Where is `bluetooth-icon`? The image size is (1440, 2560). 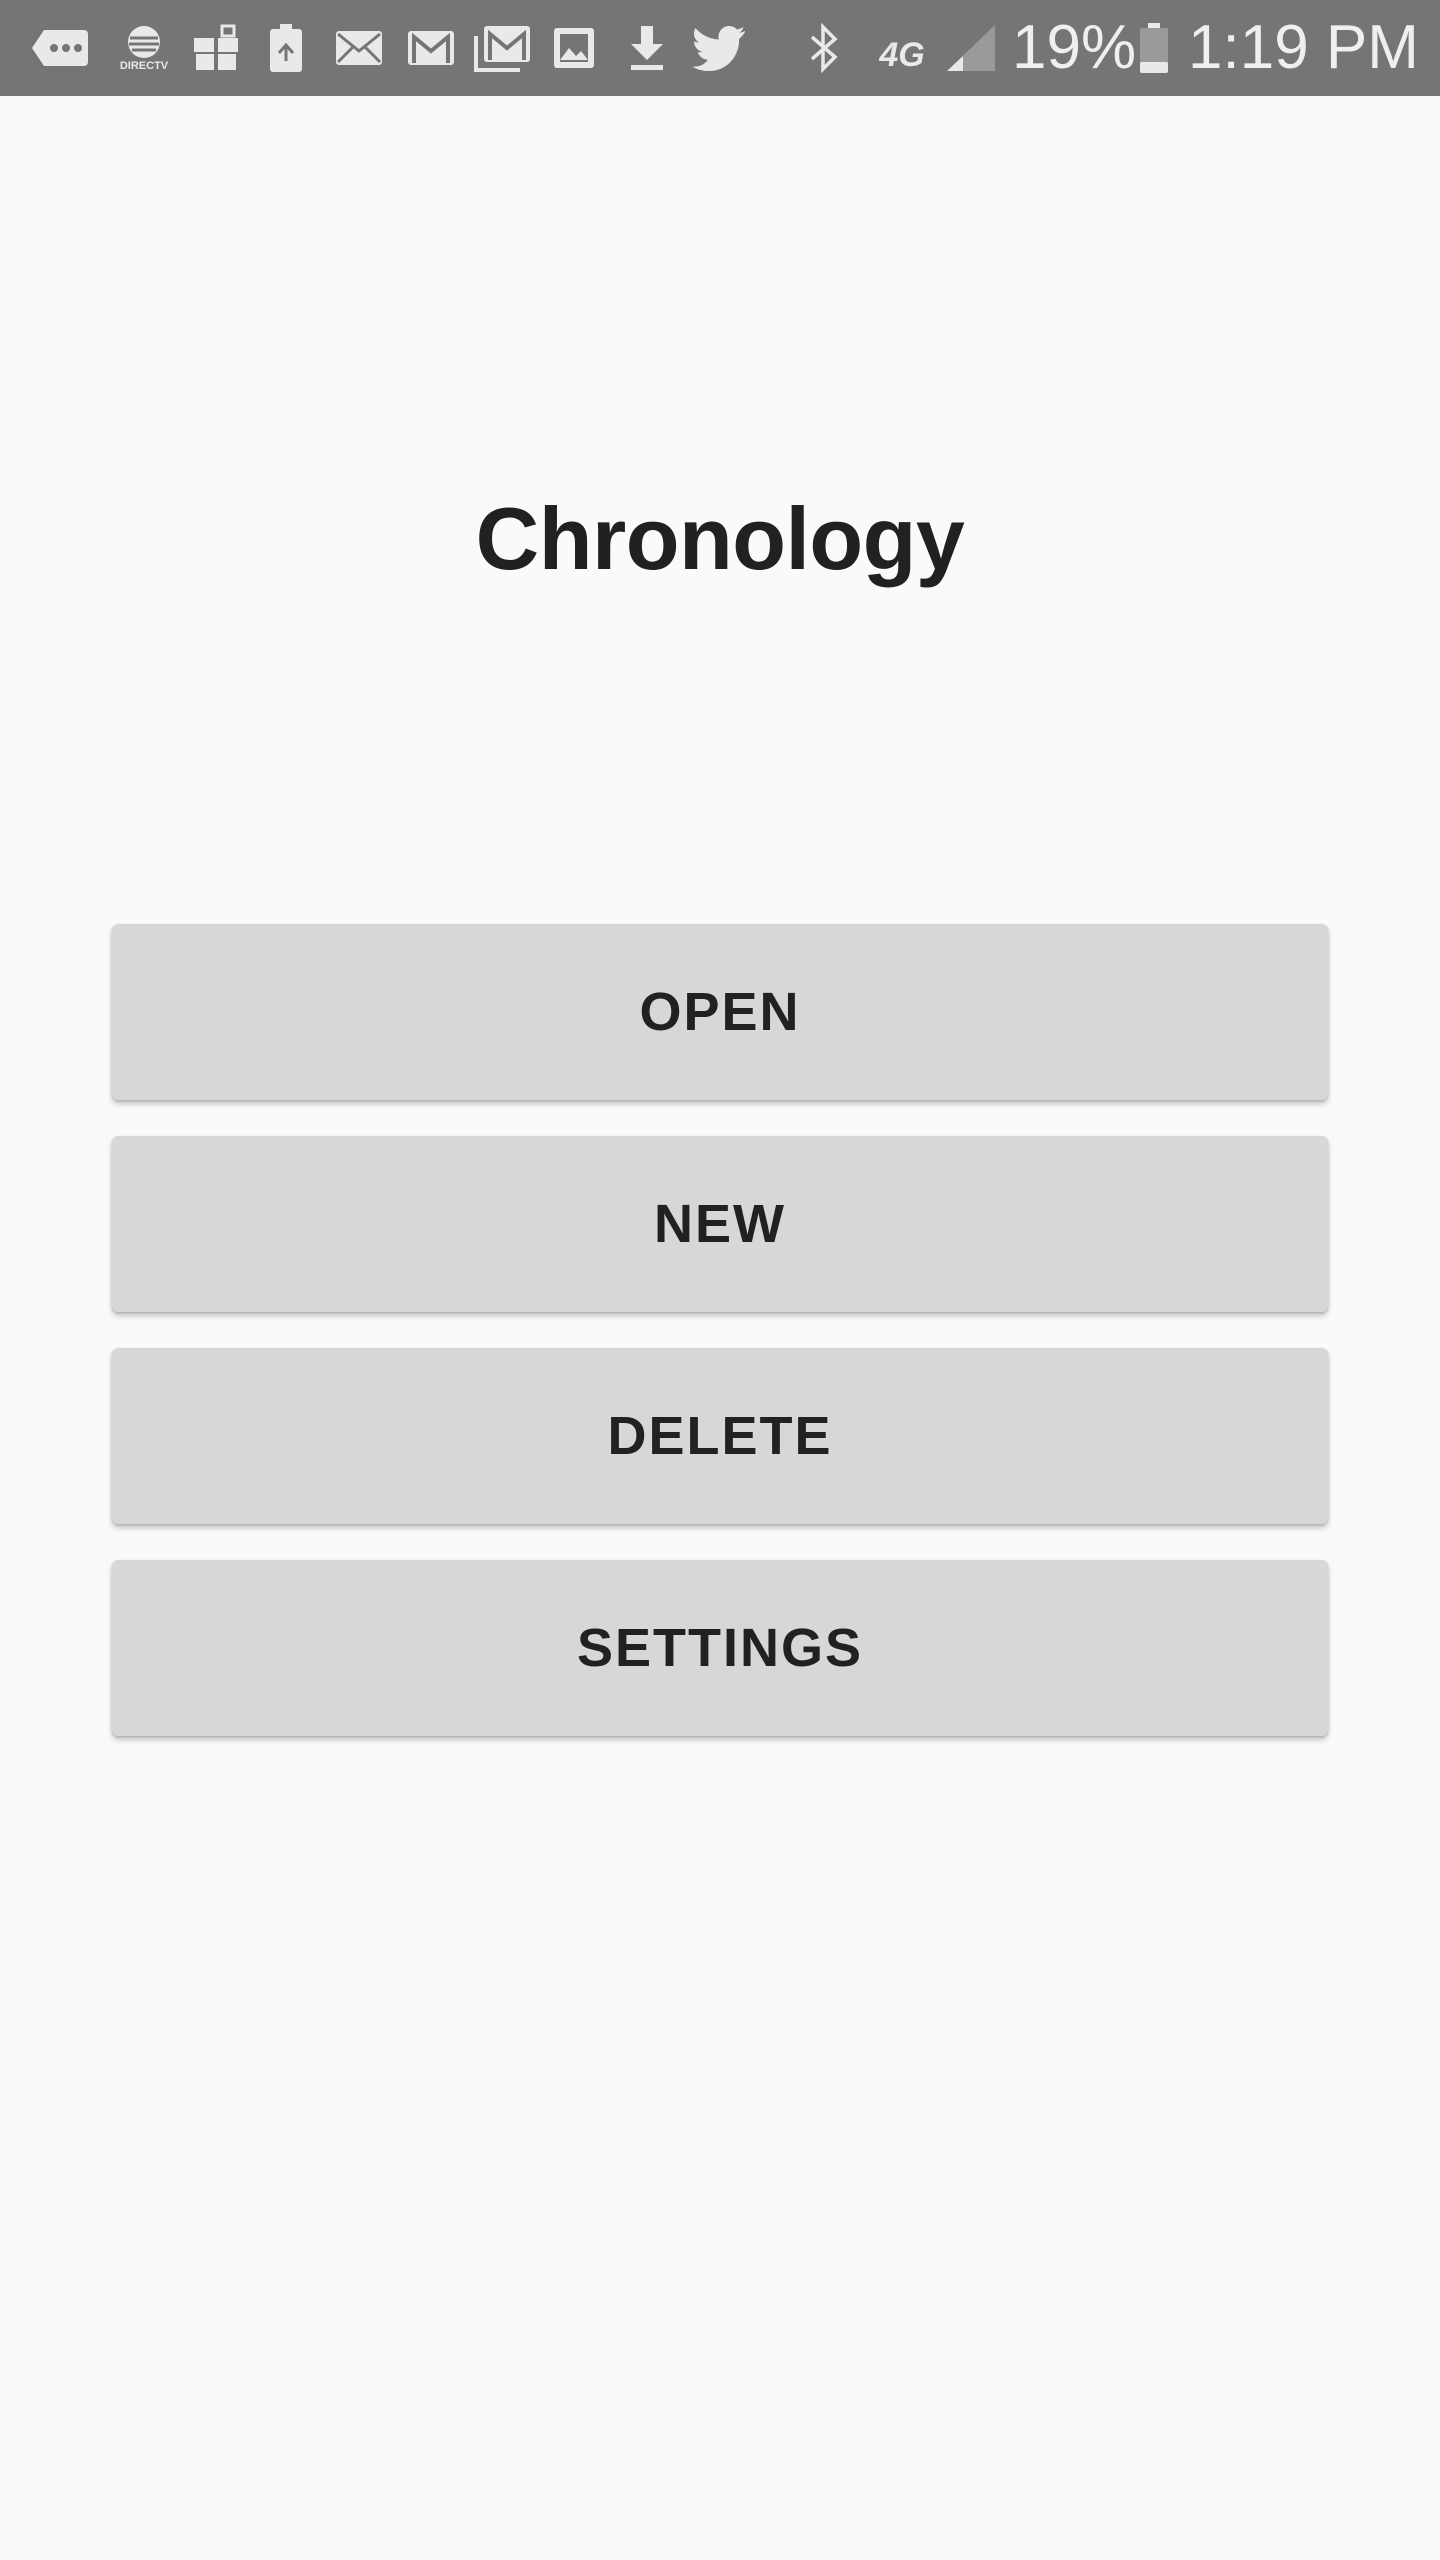 bluetooth-icon is located at coordinates (824, 48).